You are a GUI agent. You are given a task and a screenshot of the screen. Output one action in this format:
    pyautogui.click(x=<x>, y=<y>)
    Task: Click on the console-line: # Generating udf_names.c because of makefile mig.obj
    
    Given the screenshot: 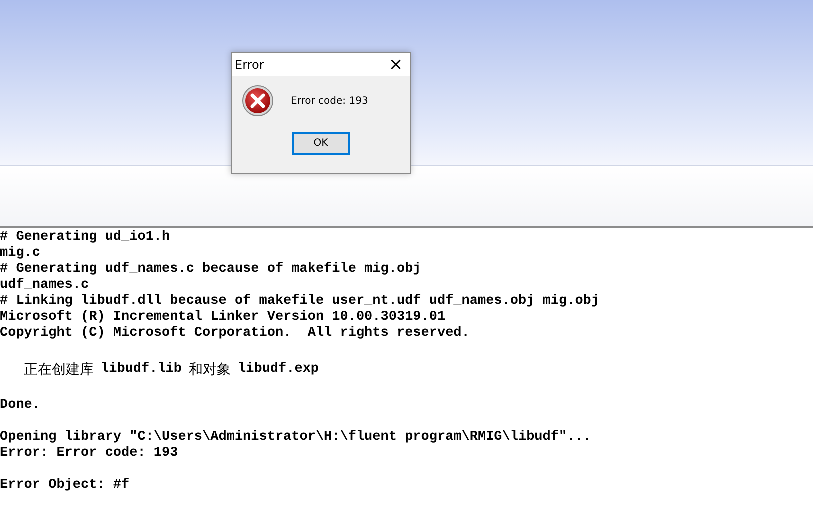 What is the action you would take?
    pyautogui.click(x=211, y=270)
    